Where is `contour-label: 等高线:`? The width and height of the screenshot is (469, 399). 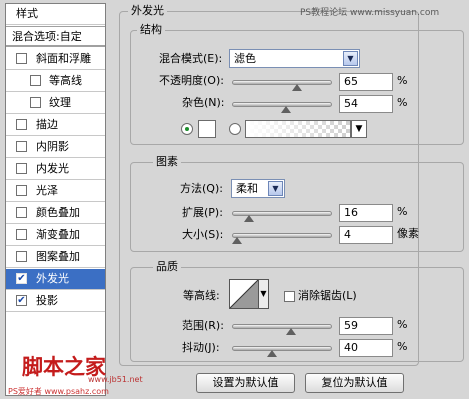 contour-label: 等高线: is located at coordinates (201, 295).